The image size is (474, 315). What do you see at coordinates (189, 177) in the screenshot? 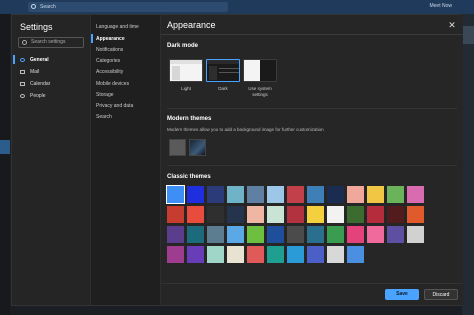
I see `classic-themes-title: Classic themes` at bounding box center [189, 177].